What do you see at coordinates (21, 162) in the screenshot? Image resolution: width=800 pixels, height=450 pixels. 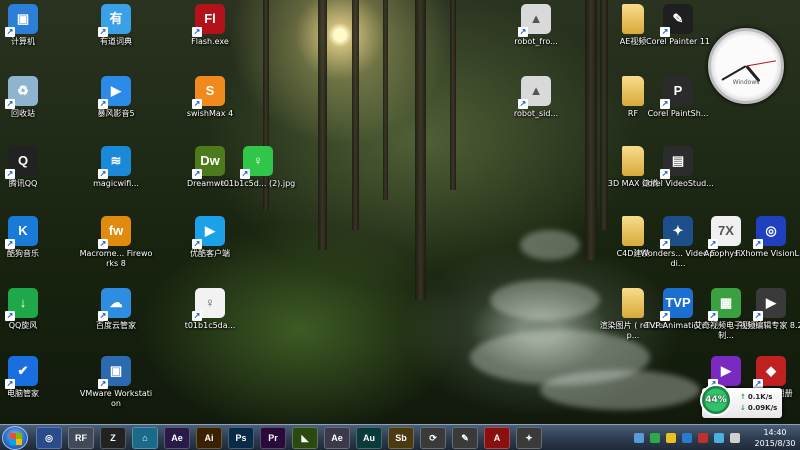 I see `qq-icon: Q` at bounding box center [21, 162].